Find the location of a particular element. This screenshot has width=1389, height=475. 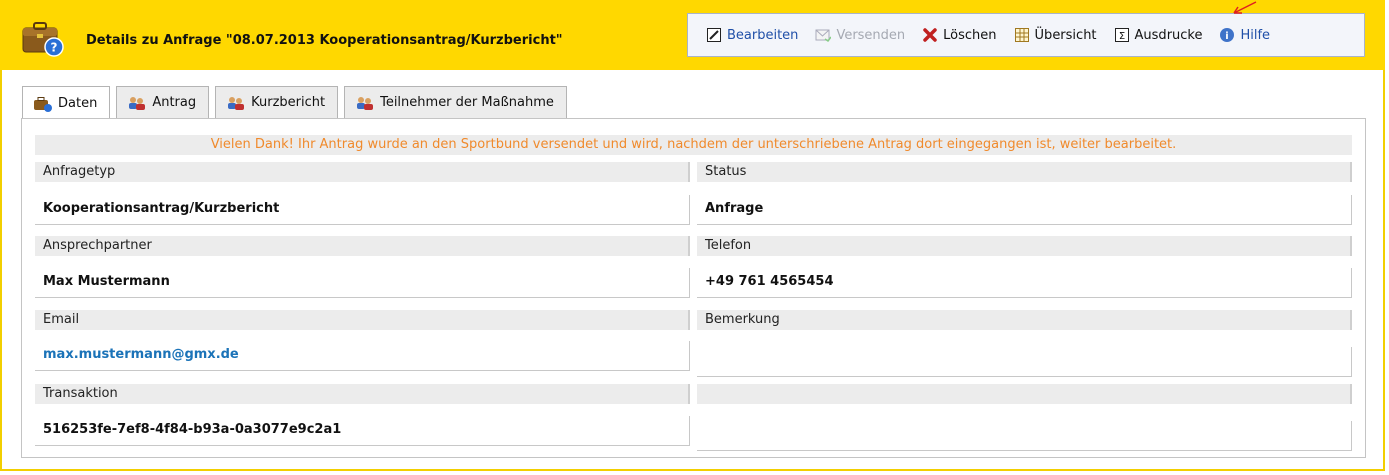

anfragetyp-label: Anfragetyp is located at coordinates (362, 172).